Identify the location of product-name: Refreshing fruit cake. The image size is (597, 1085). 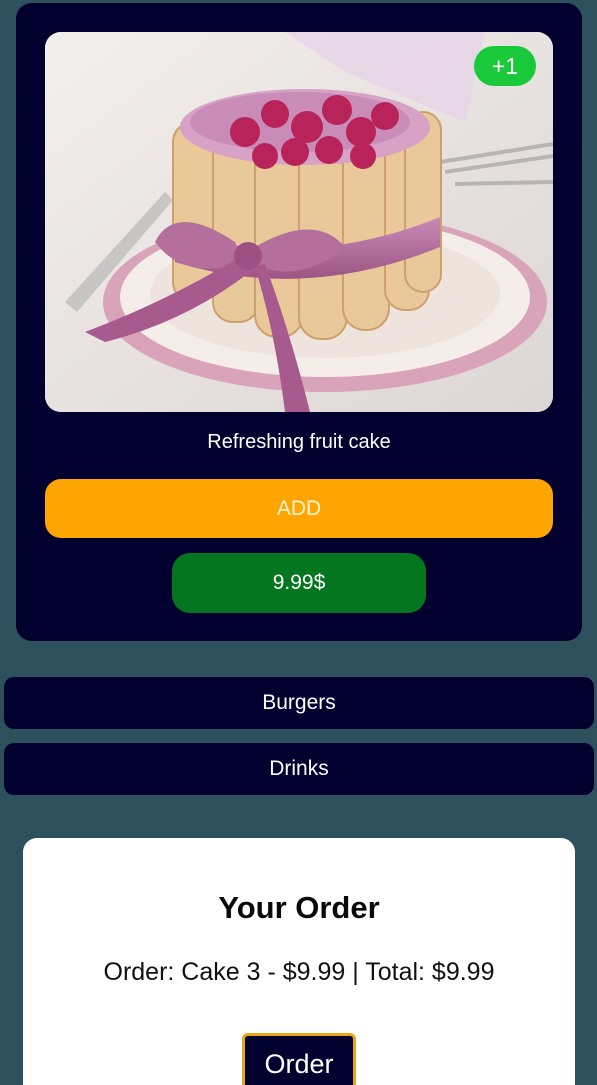
(299, 442).